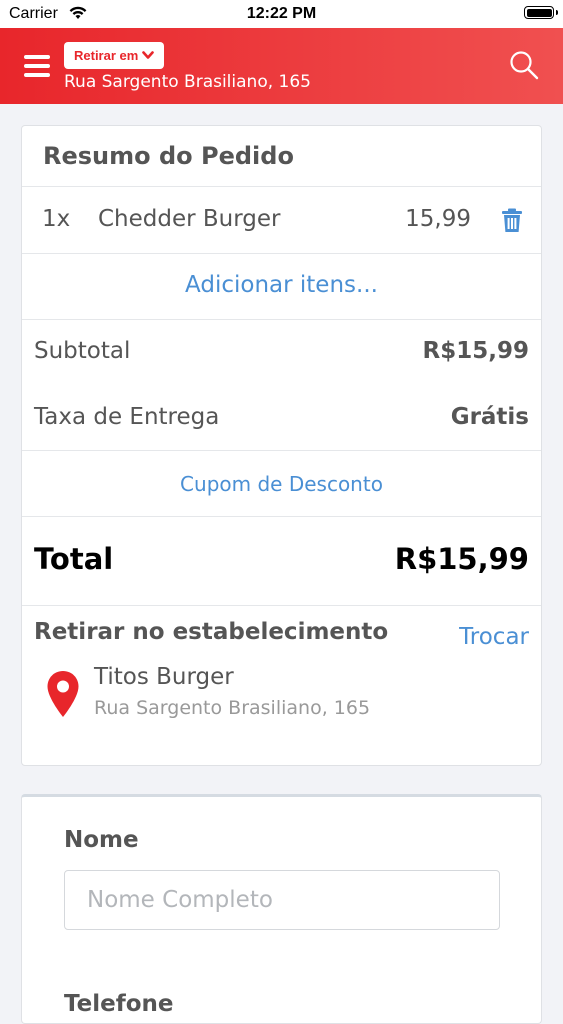 The width and height of the screenshot is (563, 1024). What do you see at coordinates (232, 708) in the screenshot?
I see `store-address: Rua Sargento Brasiliano, 165` at bounding box center [232, 708].